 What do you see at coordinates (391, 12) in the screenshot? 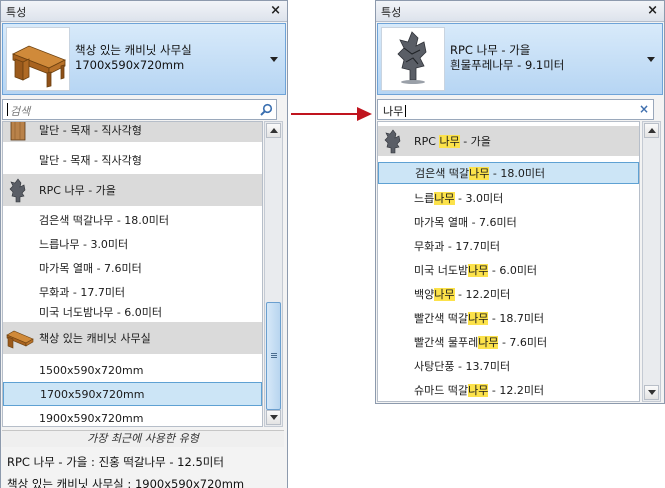
I see `right-palette-title: 특성` at bounding box center [391, 12].